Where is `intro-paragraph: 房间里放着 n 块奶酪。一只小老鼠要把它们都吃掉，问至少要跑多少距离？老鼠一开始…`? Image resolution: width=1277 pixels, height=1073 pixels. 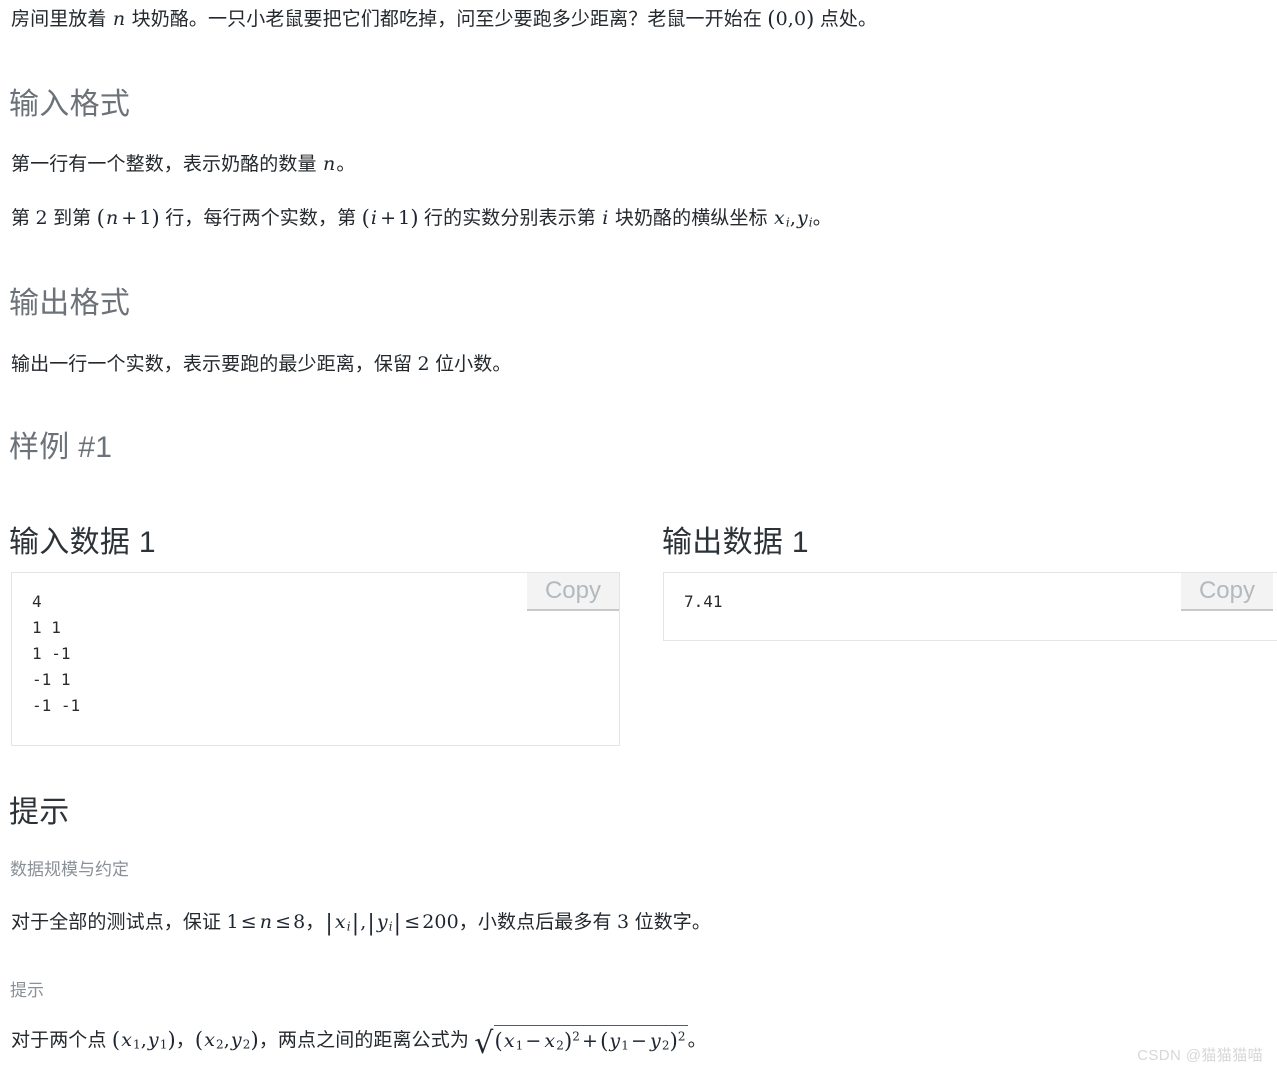 intro-paragraph: 房间里放着 n 块奶酪。一只小老鼠要把它们都吃掉，问至少要跑多少距离？老鼠一开始… is located at coordinates (444, 20).